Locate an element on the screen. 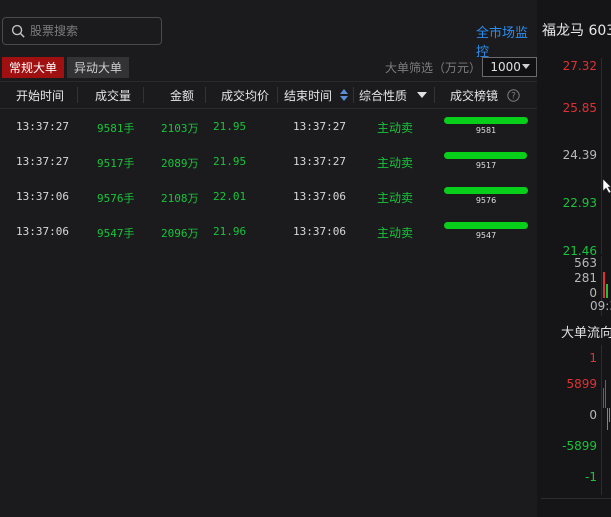 The image size is (611, 517). caret-down-icon is located at coordinates (422, 95).